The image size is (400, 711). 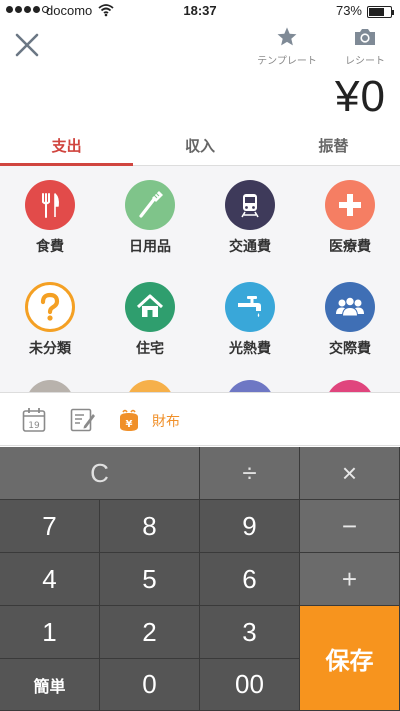 What do you see at coordinates (350, 247) in the screenshot?
I see `category-label: 医療費` at bounding box center [350, 247].